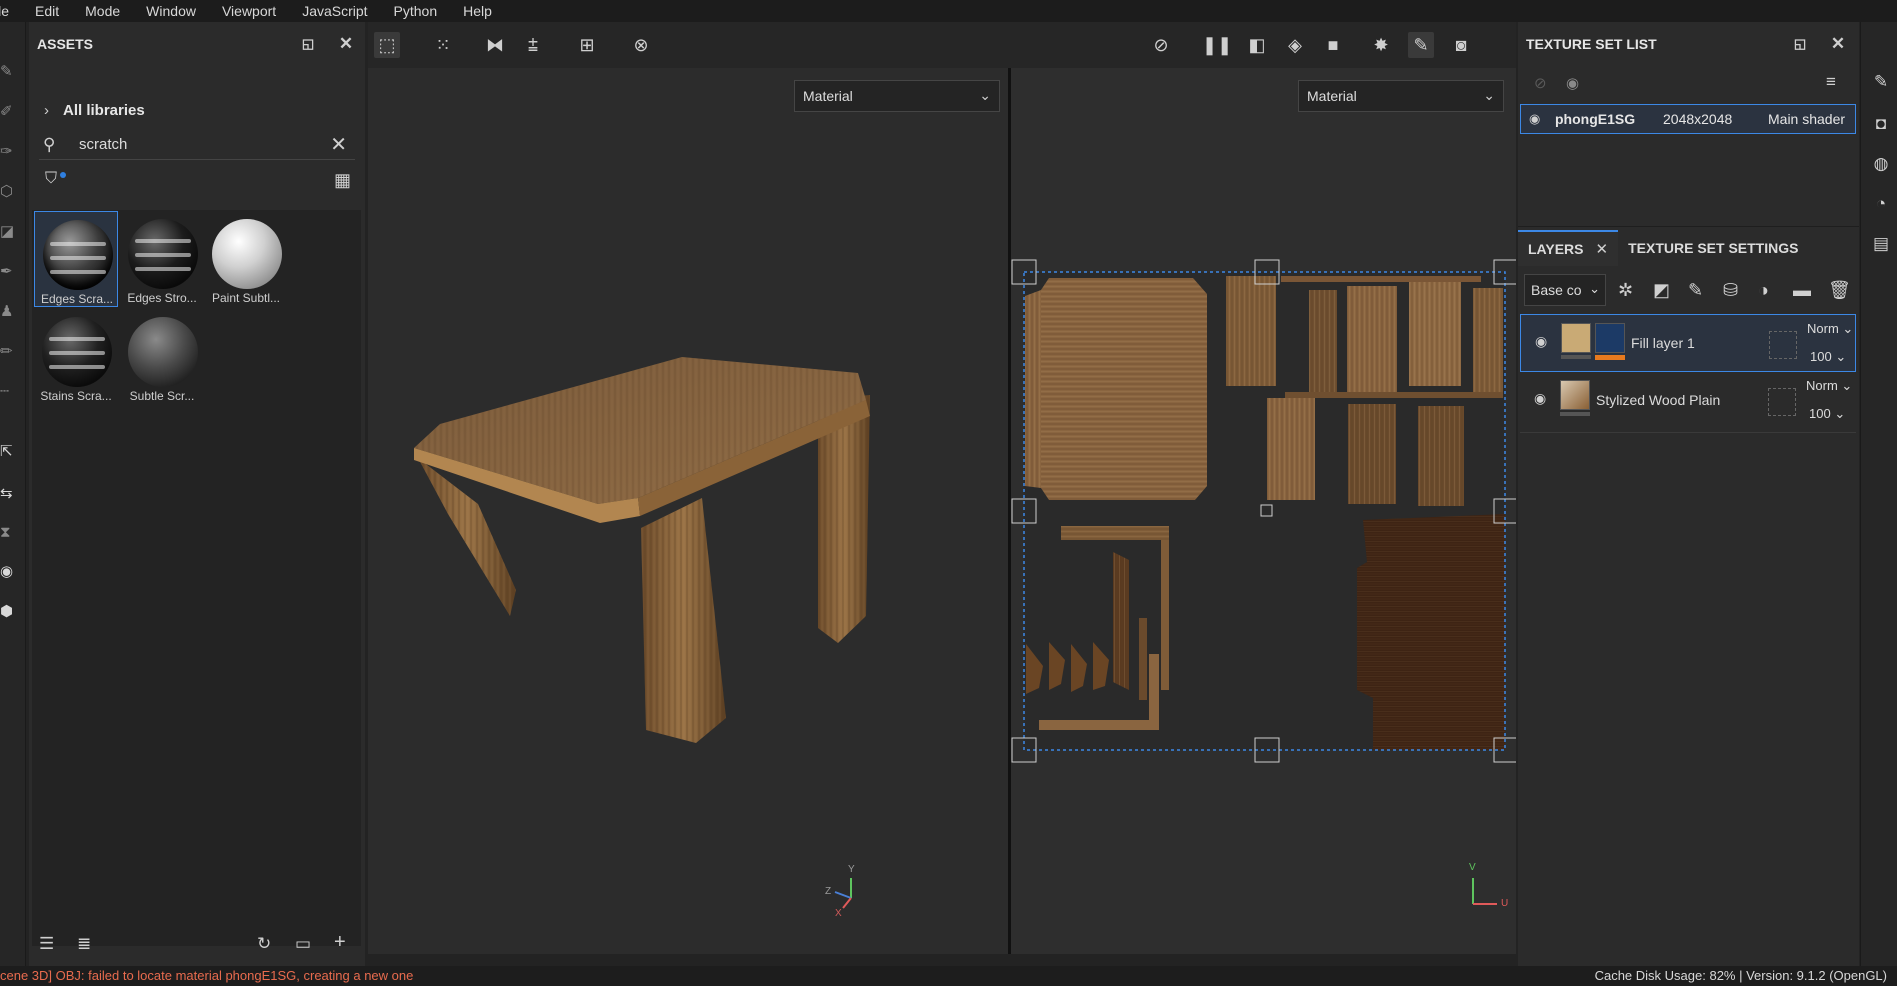  What do you see at coordinates (1540, 83) in the screenshot?
I see `hide-all-icon: ⊘` at bounding box center [1540, 83].